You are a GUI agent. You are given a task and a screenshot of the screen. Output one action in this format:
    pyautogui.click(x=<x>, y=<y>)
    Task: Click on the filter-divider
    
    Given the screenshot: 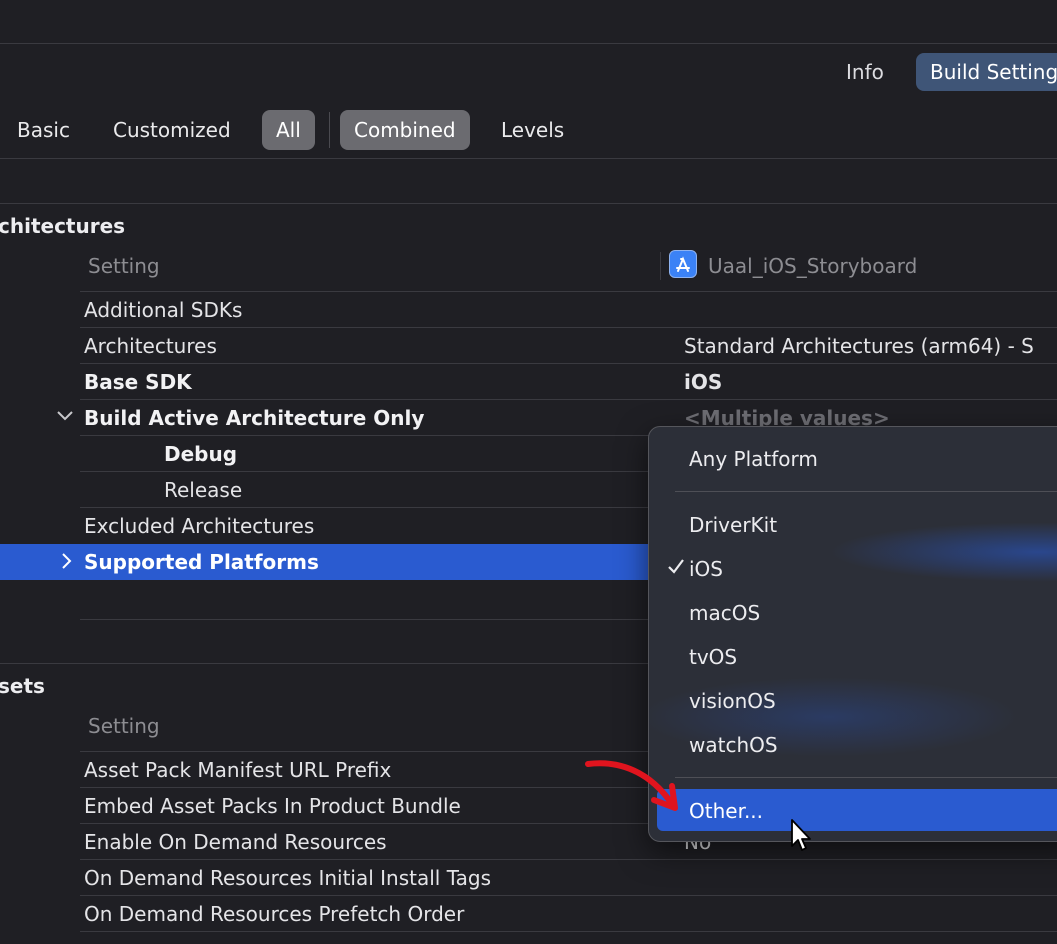 What is the action you would take?
    pyautogui.click(x=528, y=158)
    